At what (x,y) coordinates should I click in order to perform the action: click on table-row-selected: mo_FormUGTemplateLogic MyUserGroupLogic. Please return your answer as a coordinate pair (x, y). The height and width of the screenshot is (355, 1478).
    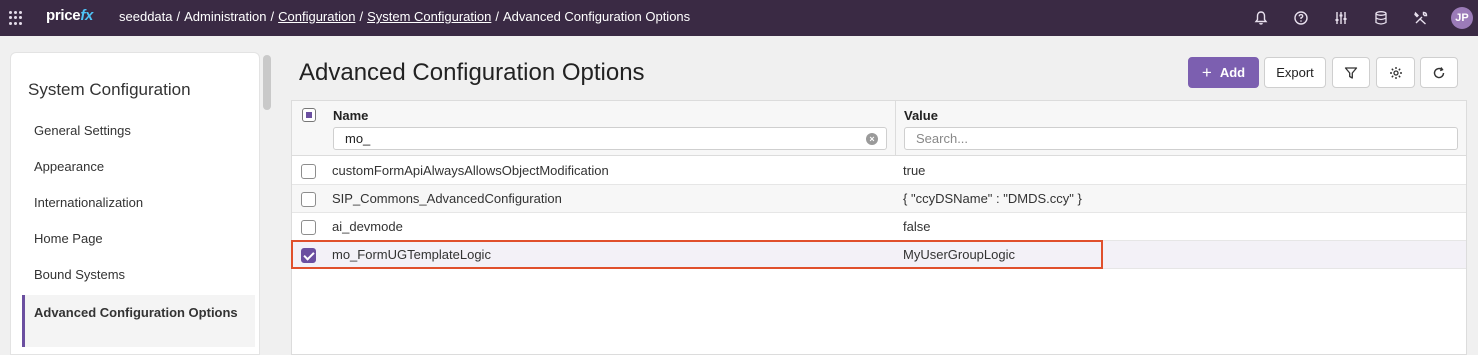
    Looking at the image, I should click on (879, 255).